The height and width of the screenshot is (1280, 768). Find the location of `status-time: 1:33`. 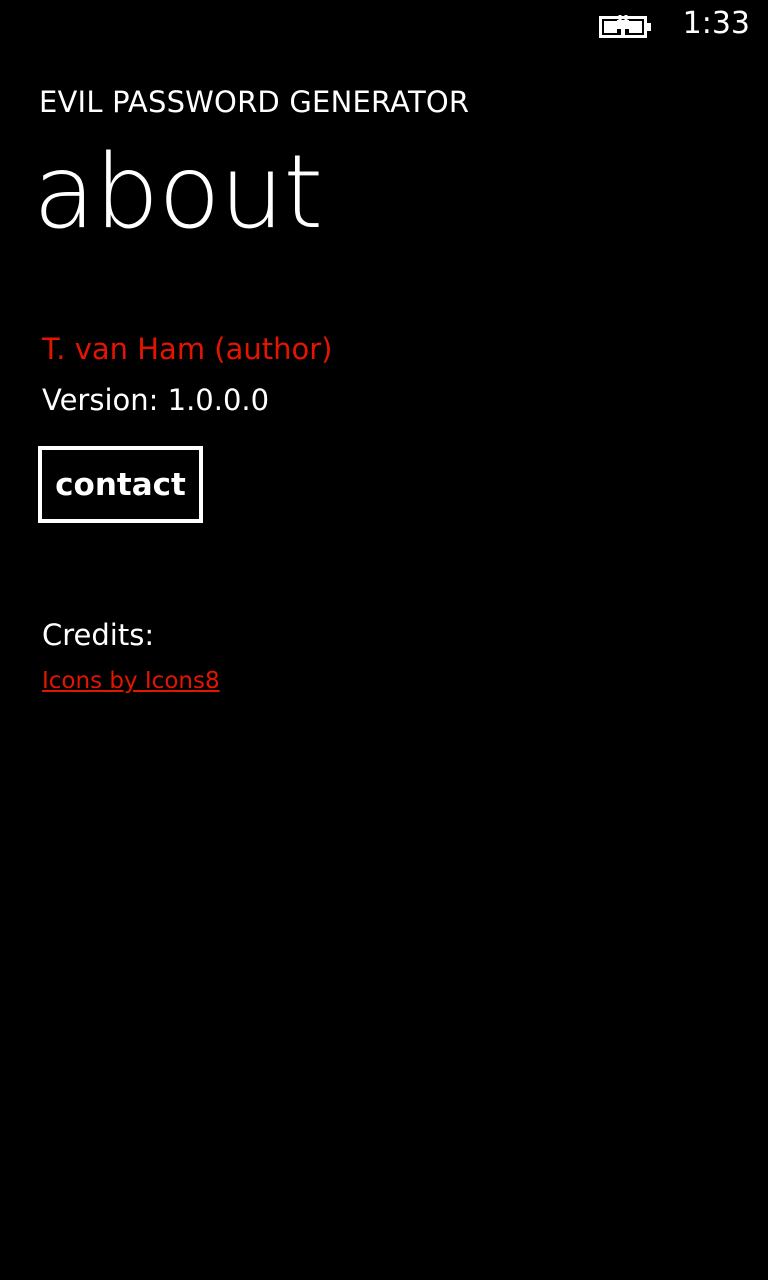

status-time: 1:33 is located at coordinates (716, 23).